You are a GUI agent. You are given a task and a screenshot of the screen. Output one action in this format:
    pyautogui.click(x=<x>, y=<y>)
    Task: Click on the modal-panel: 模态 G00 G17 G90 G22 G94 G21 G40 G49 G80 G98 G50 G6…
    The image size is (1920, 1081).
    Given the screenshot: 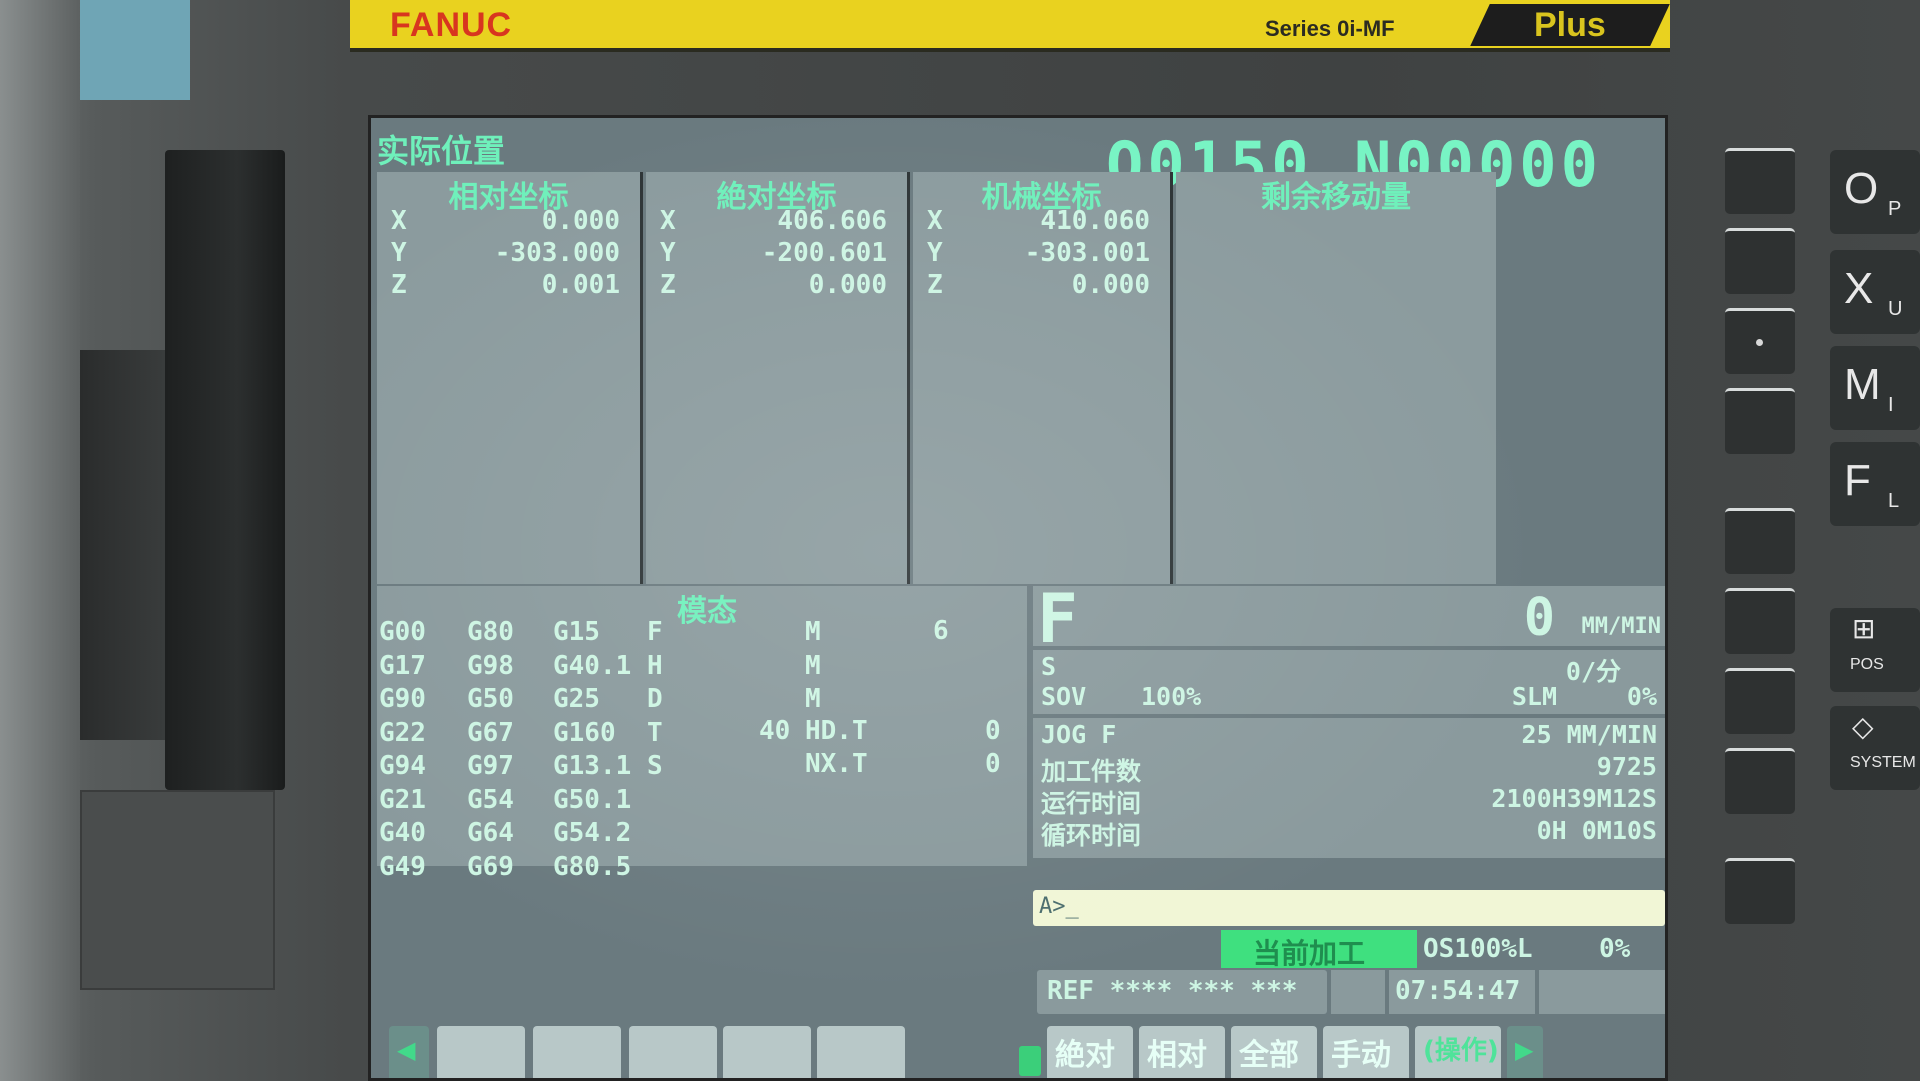 What is the action you would take?
    pyautogui.click(x=702, y=734)
    